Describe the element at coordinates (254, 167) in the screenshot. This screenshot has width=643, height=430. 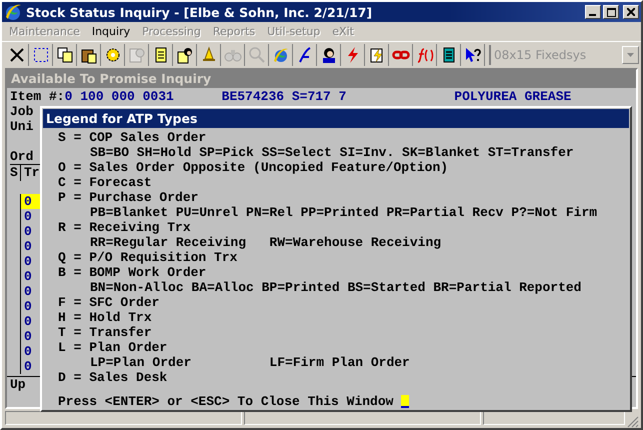
I see `legend-entry: O = Sales Order Opposite (Uncopied Feature/Option)` at that location.